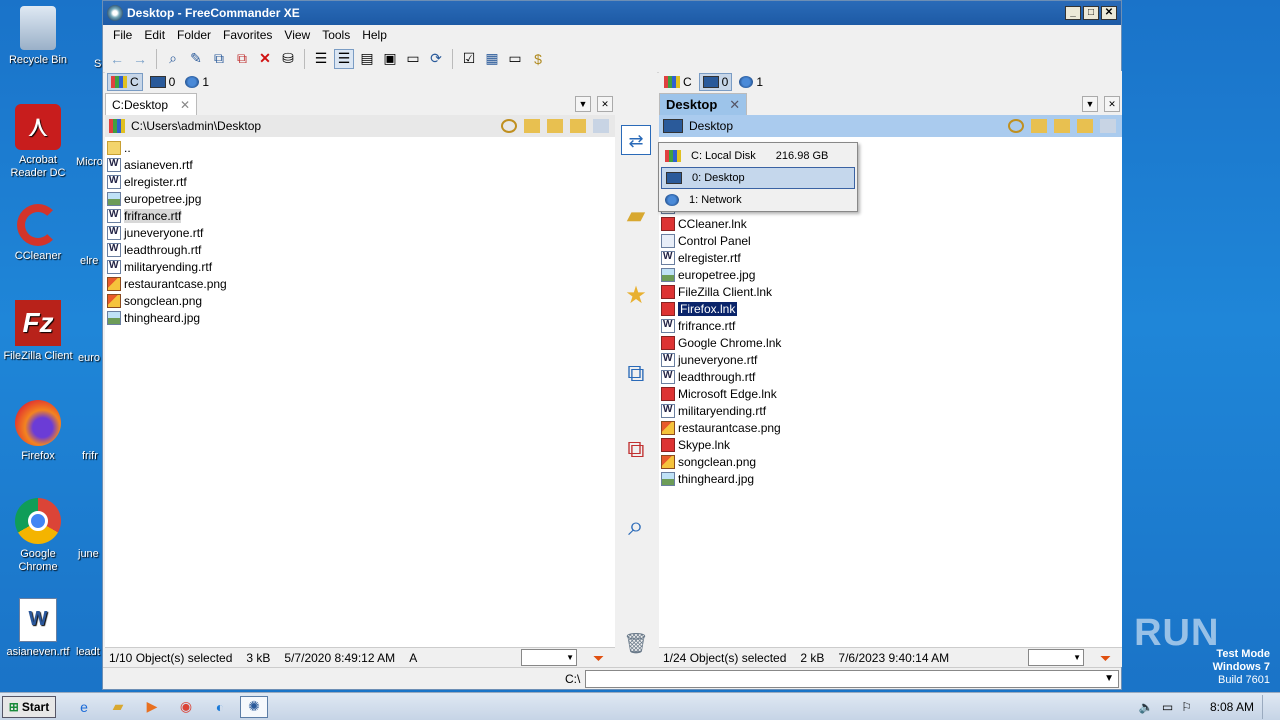 This screenshot has height=720, width=1280. I want to click on refresh-icon: ⟳, so click(436, 59).